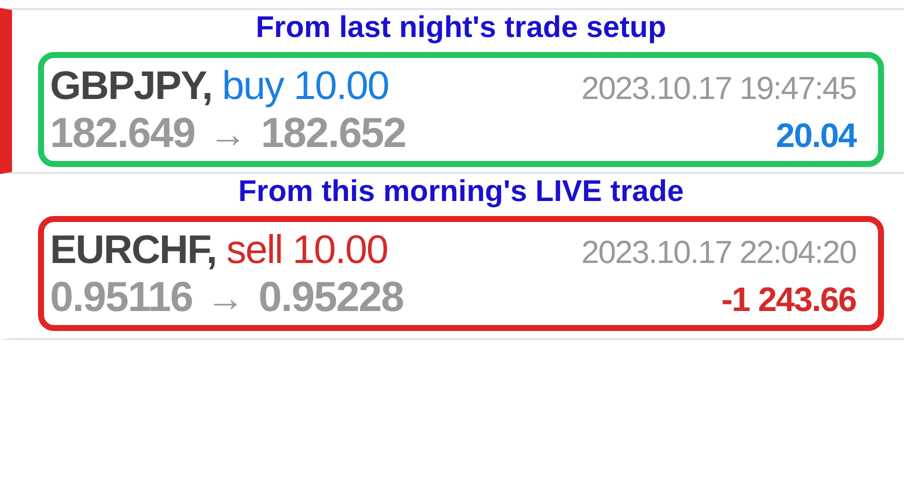  What do you see at coordinates (788, 300) in the screenshot?
I see `profit: -1 243.66` at bounding box center [788, 300].